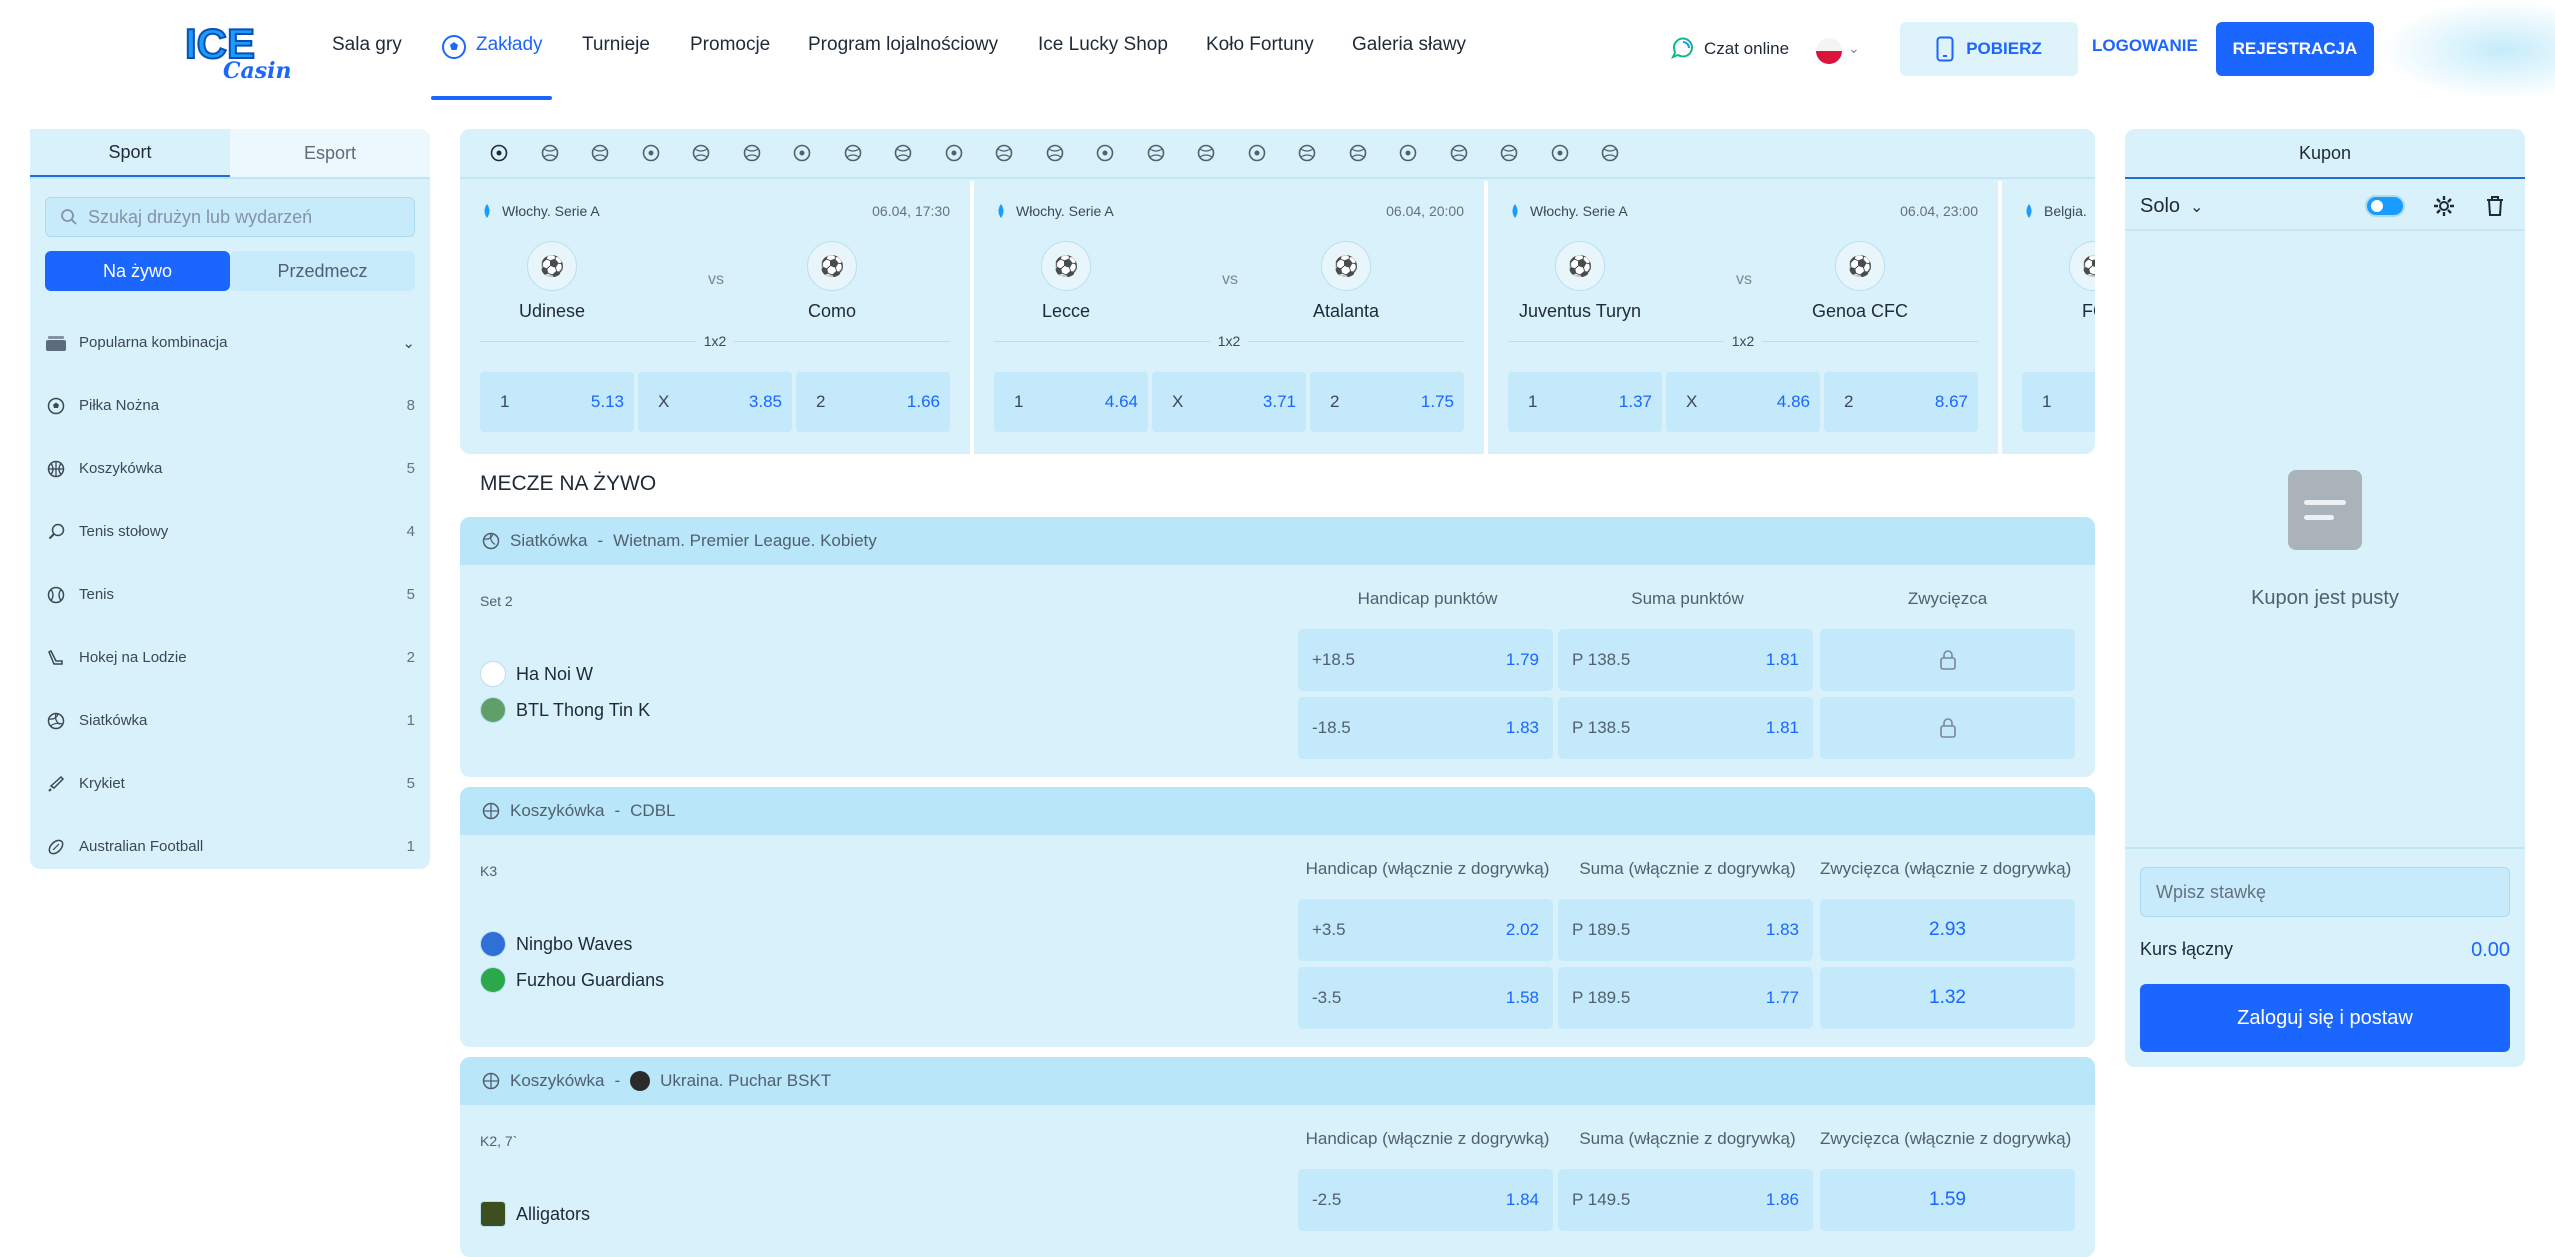  I want to click on sport-filter-ice-hockey-icon, so click(701, 153).